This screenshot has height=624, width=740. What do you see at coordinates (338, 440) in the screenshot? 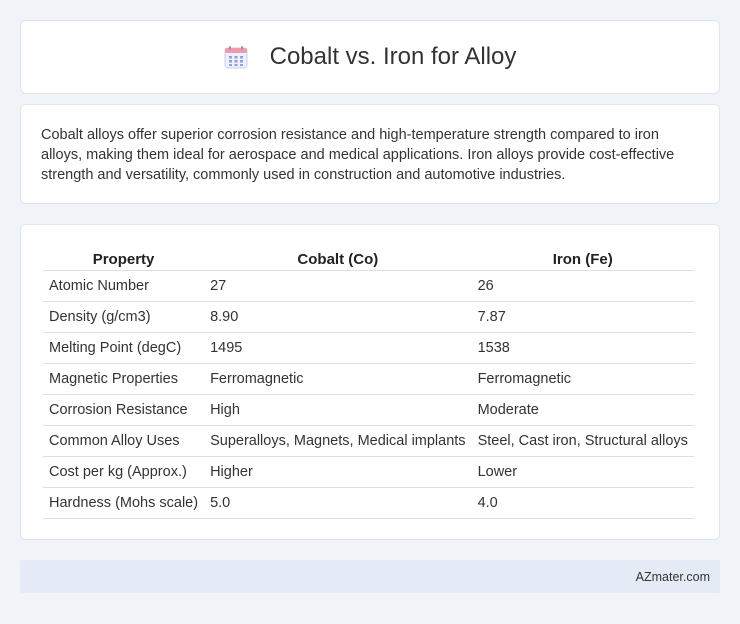
I see `cobalt-cell: Superalloys, Magnets, Medical implants` at bounding box center [338, 440].